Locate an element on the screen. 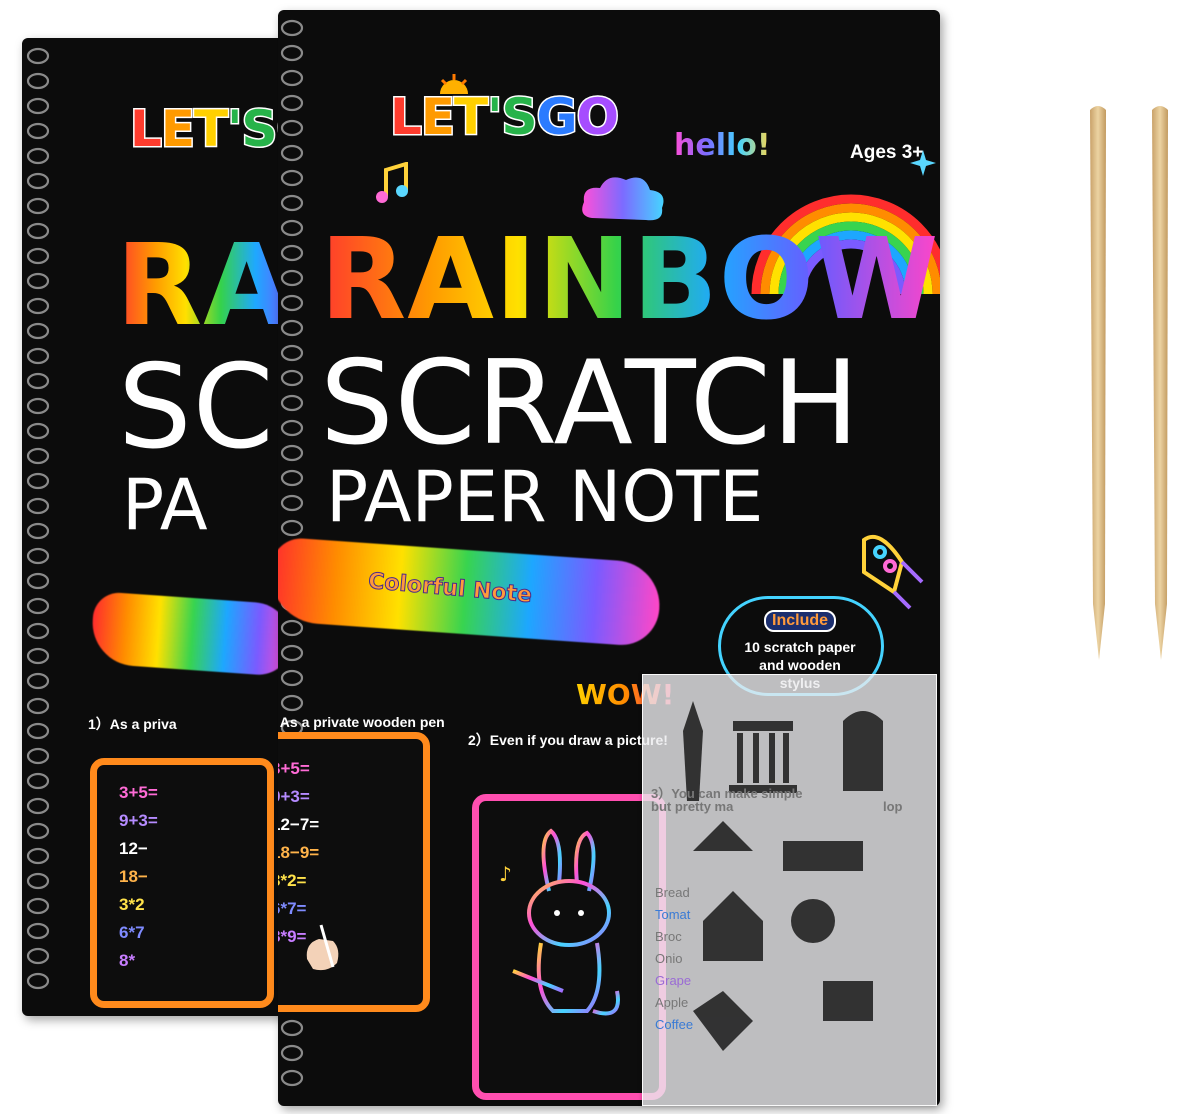 The image size is (1179, 1114). stencil-word: but pretty ma is located at coordinates (692, 806).